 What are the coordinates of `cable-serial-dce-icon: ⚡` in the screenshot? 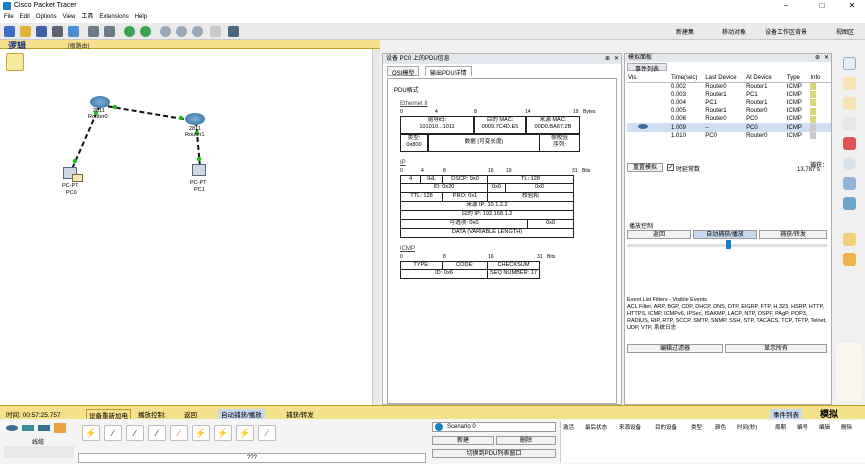 It's located at (245, 433).